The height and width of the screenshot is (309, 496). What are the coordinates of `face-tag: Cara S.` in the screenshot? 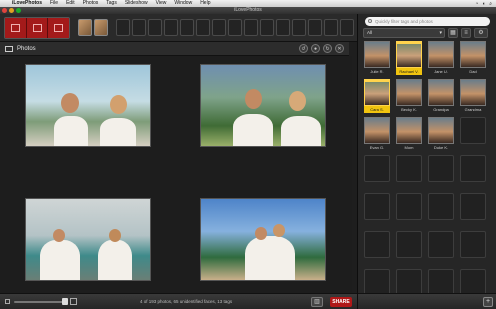 It's located at (377, 97).